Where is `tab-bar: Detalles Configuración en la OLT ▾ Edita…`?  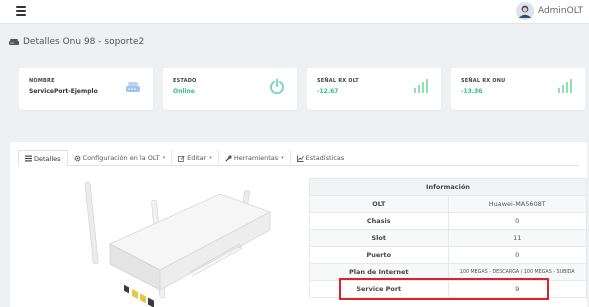
tab-bar: Detalles Configuración en la OLT ▾ Edita… is located at coordinates (298, 158).